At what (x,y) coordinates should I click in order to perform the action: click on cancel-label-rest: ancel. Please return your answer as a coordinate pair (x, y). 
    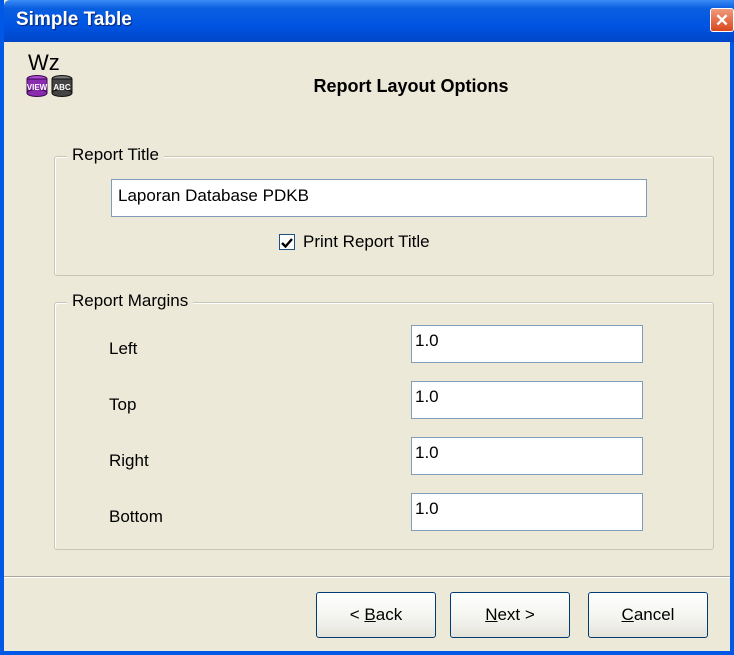
    Looking at the image, I should click on (654, 614).